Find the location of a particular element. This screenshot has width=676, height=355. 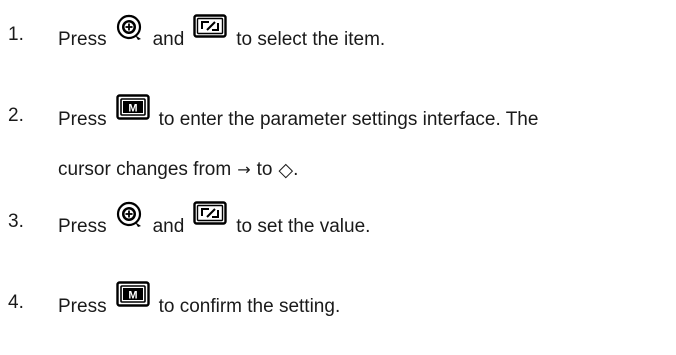

step-number: 4. is located at coordinates (16, 302).